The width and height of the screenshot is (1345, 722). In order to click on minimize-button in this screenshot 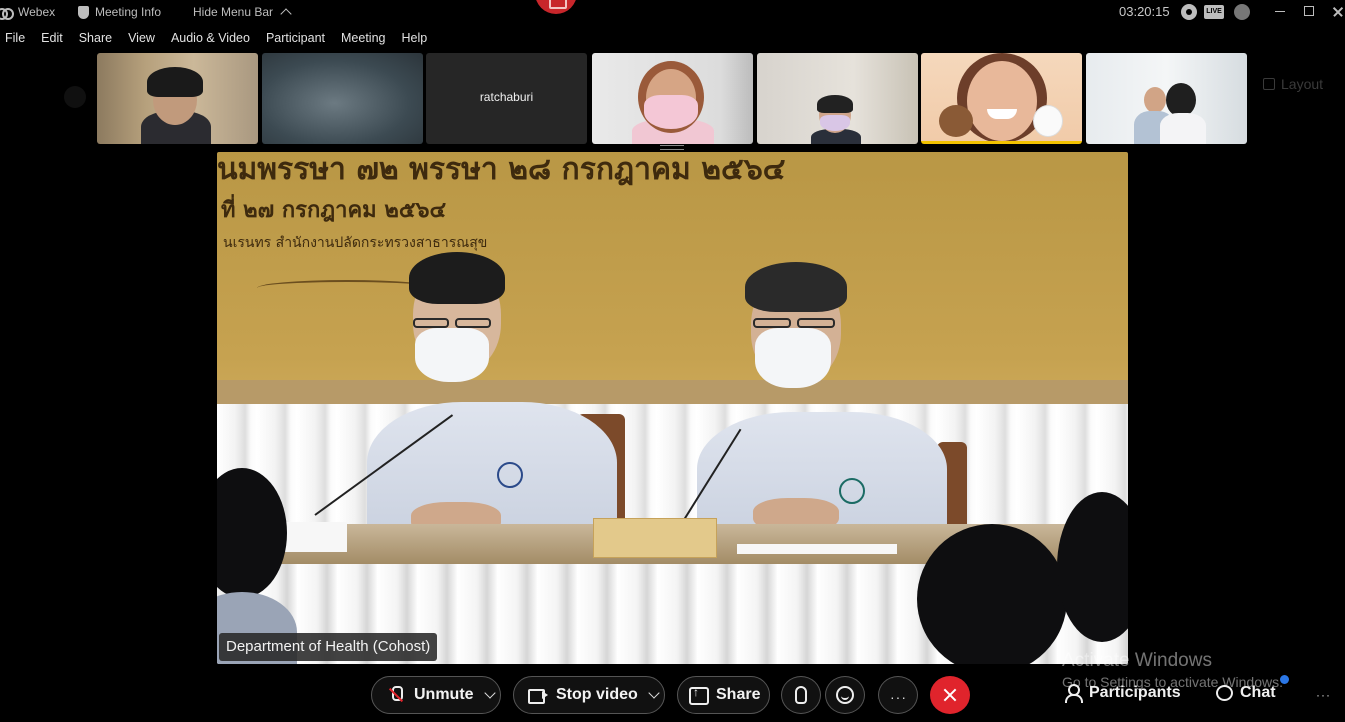, I will do `click(1280, 11)`.